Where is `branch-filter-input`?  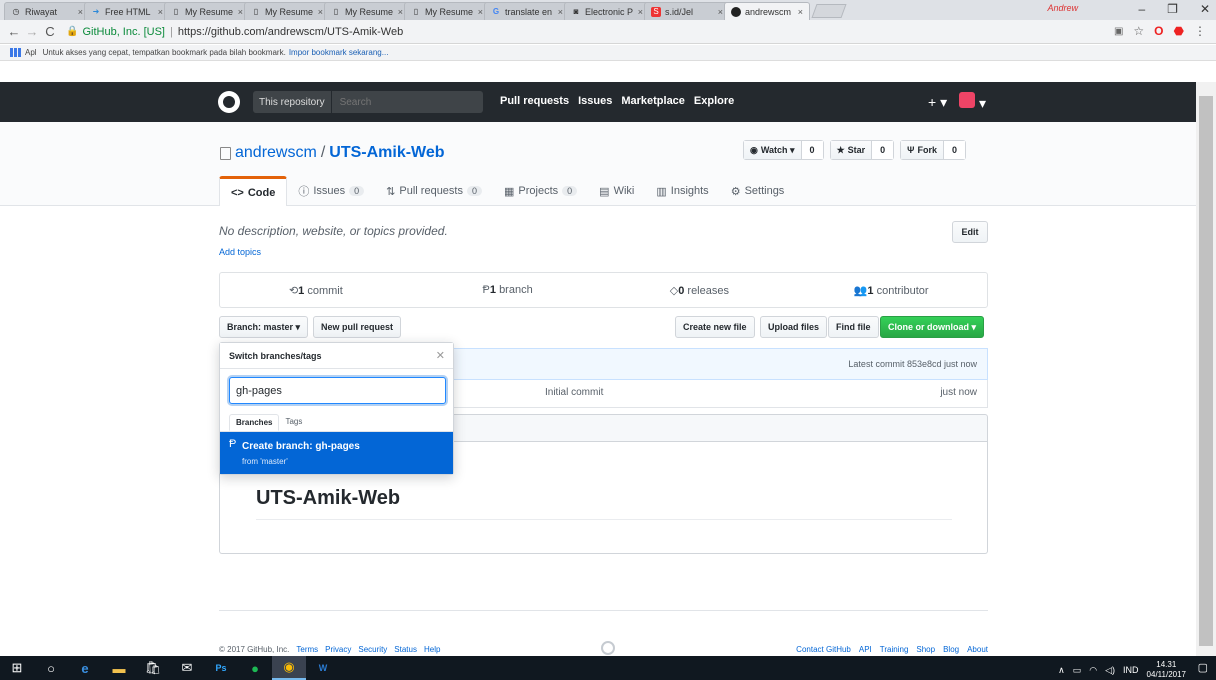 branch-filter-input is located at coordinates (337, 390).